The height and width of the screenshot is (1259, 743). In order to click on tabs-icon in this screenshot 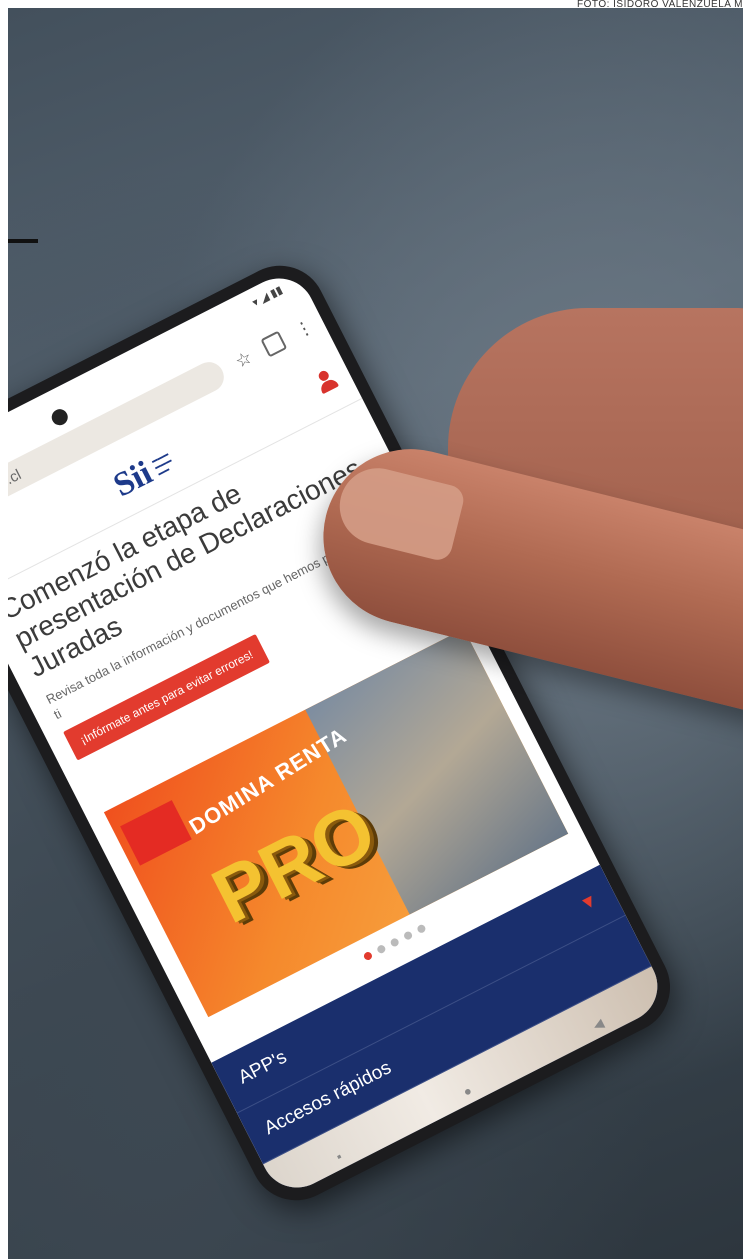, I will do `click(274, 344)`.